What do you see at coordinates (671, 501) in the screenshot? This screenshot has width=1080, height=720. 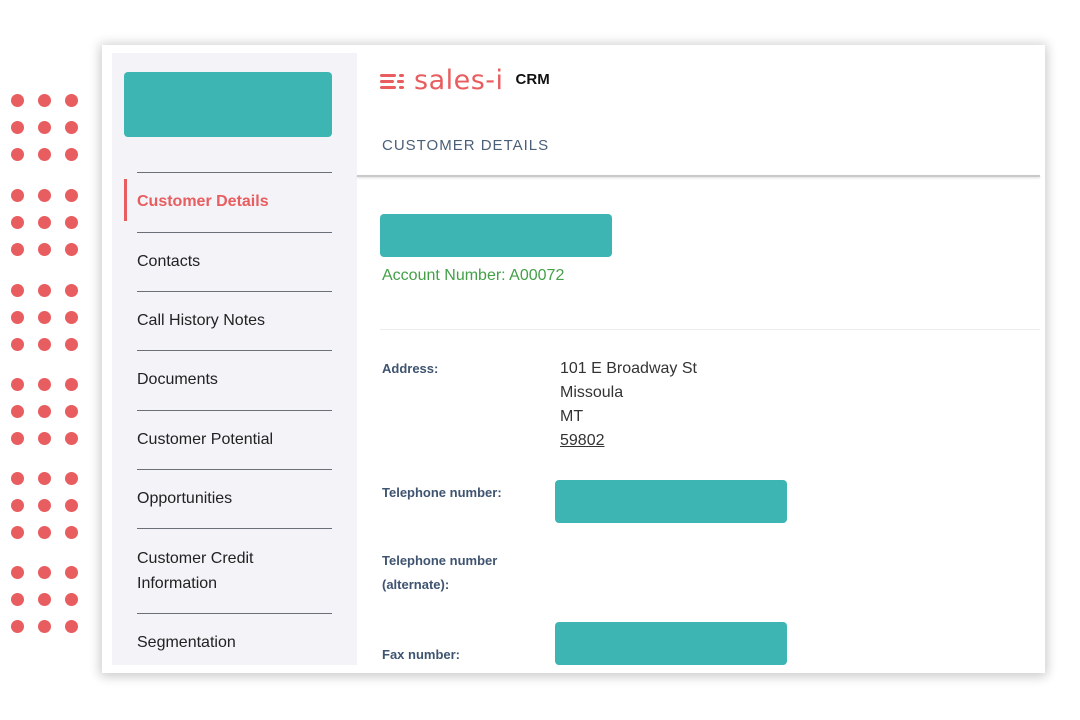 I see `redacted-telephone` at bounding box center [671, 501].